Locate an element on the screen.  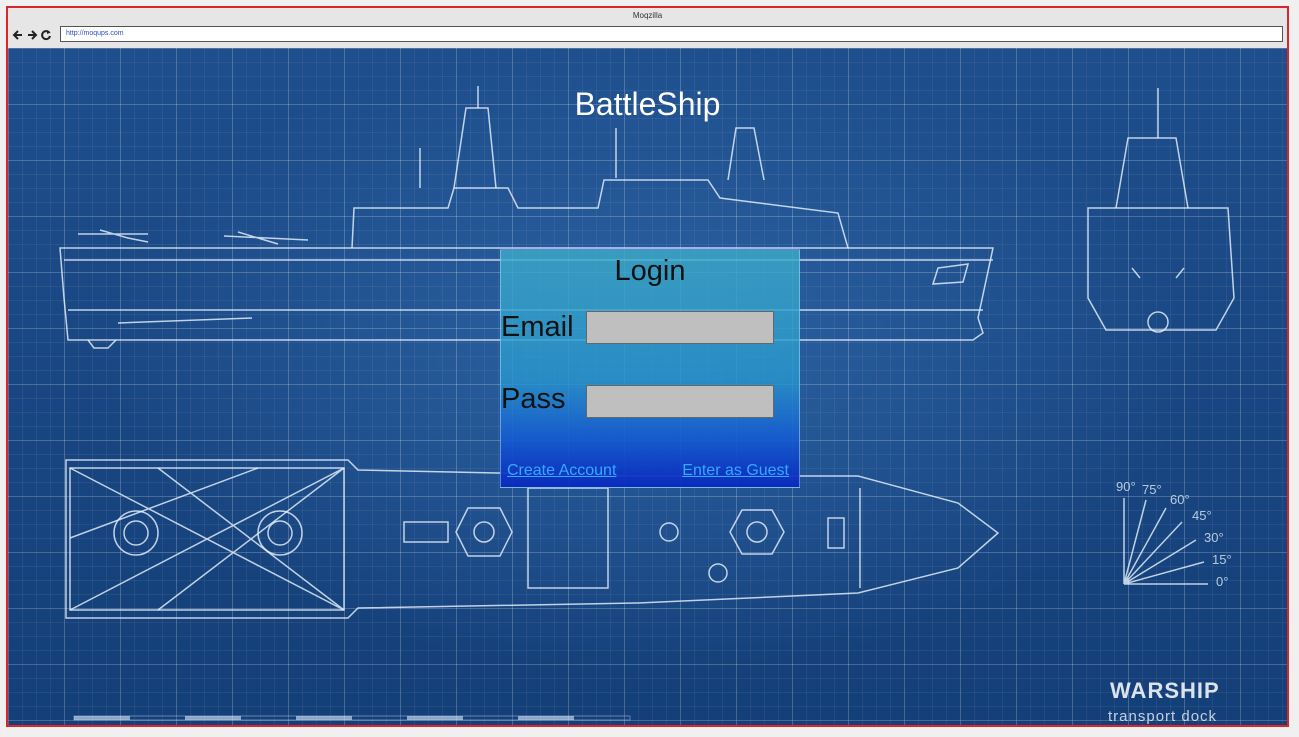
page-title: BattleShip is located at coordinates (647, 104).